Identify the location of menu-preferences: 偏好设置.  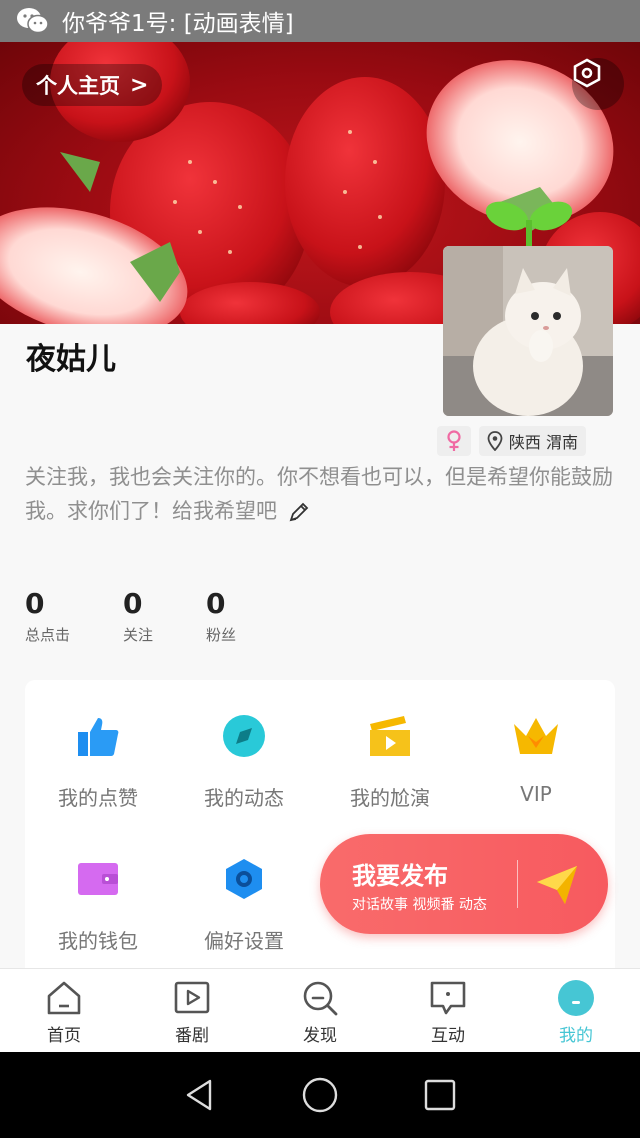
(244, 904).